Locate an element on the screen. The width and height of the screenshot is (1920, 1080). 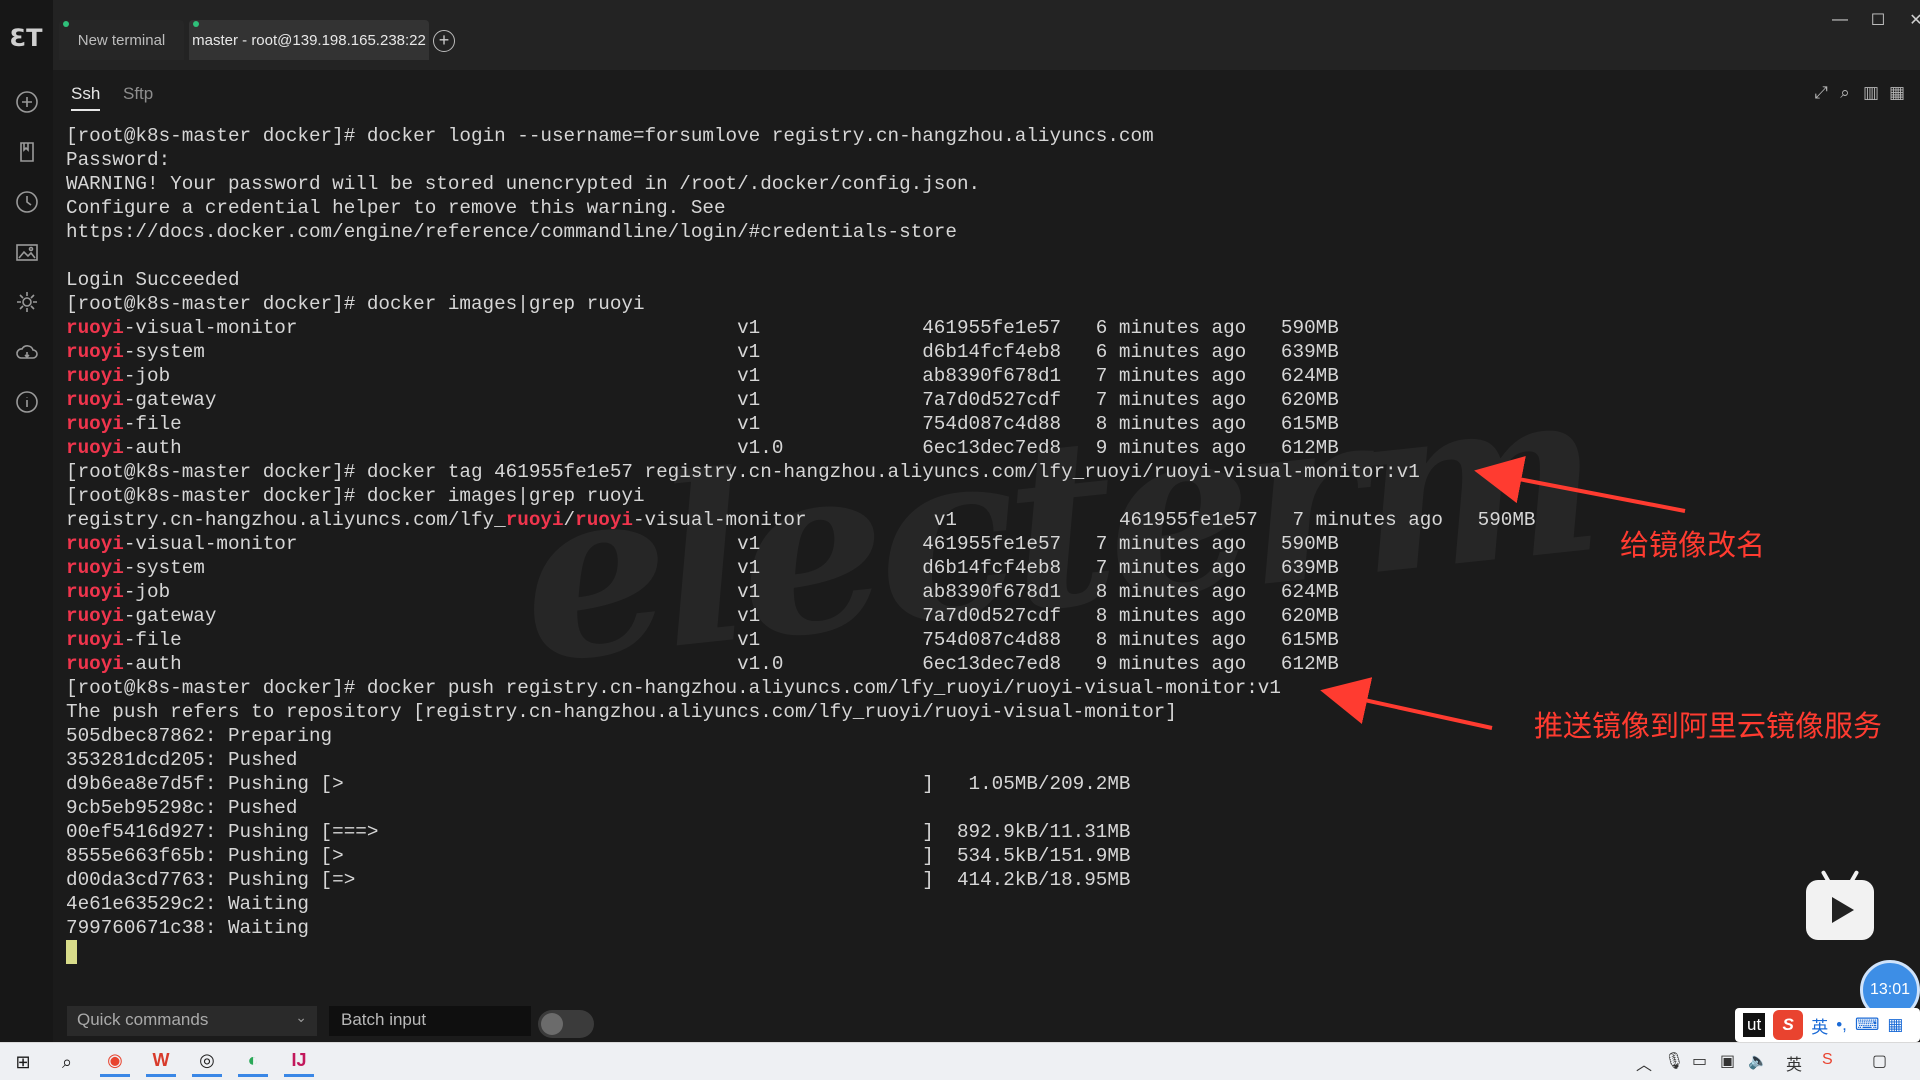
image-icon is located at coordinates (26, 252).